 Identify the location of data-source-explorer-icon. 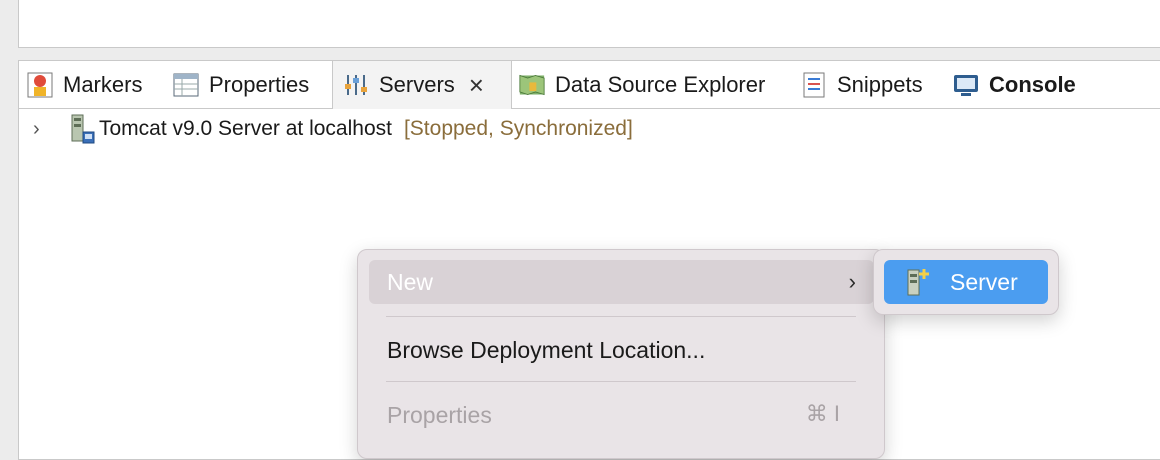
(532, 85).